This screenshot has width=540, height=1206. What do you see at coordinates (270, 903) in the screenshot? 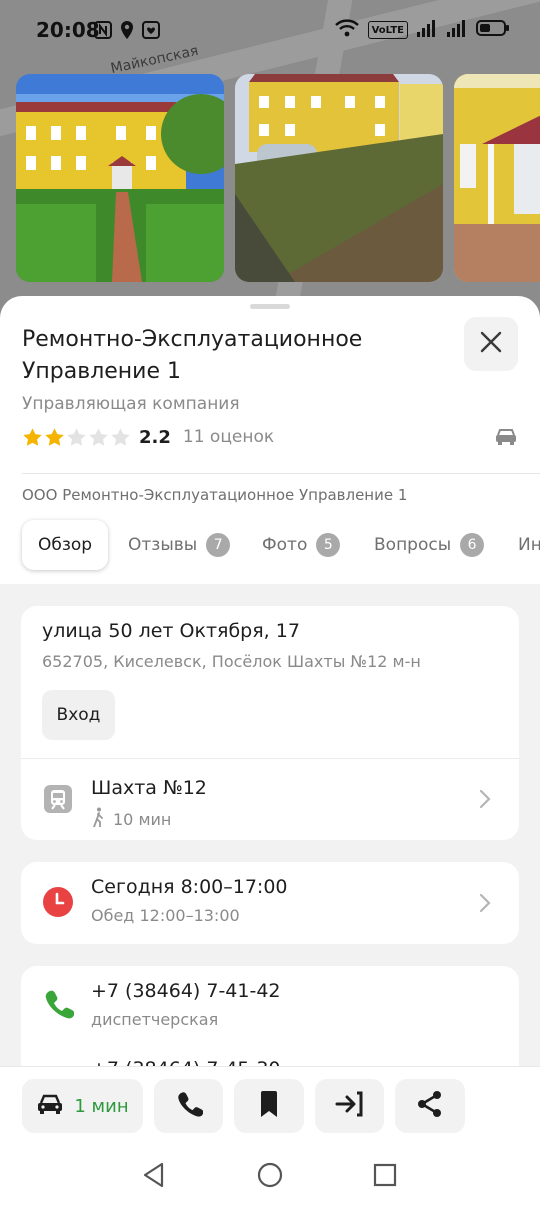
I see `hours-card: Сегодня 8:00–17:00 Обед 12:00–13:00` at bounding box center [270, 903].